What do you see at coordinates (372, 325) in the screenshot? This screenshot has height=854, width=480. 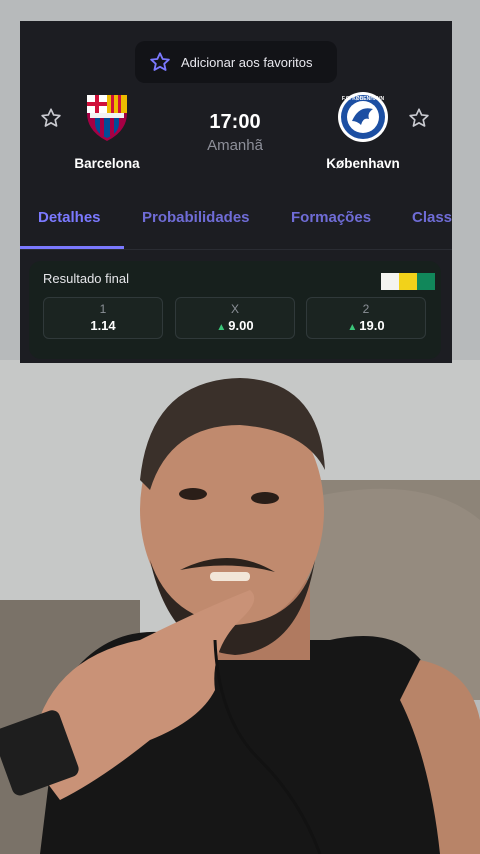 I see `odd-away-value: 19.0` at bounding box center [372, 325].